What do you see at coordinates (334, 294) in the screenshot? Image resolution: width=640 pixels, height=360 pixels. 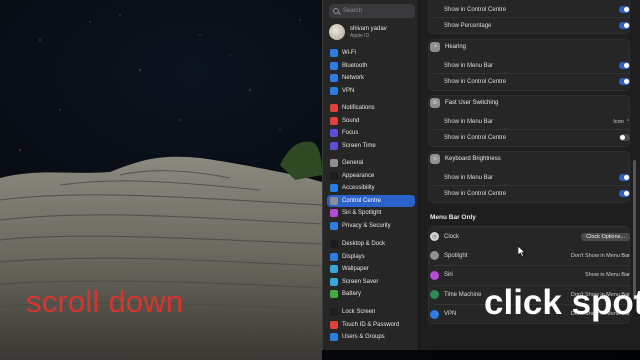 I see `battery-icon` at bounding box center [334, 294].